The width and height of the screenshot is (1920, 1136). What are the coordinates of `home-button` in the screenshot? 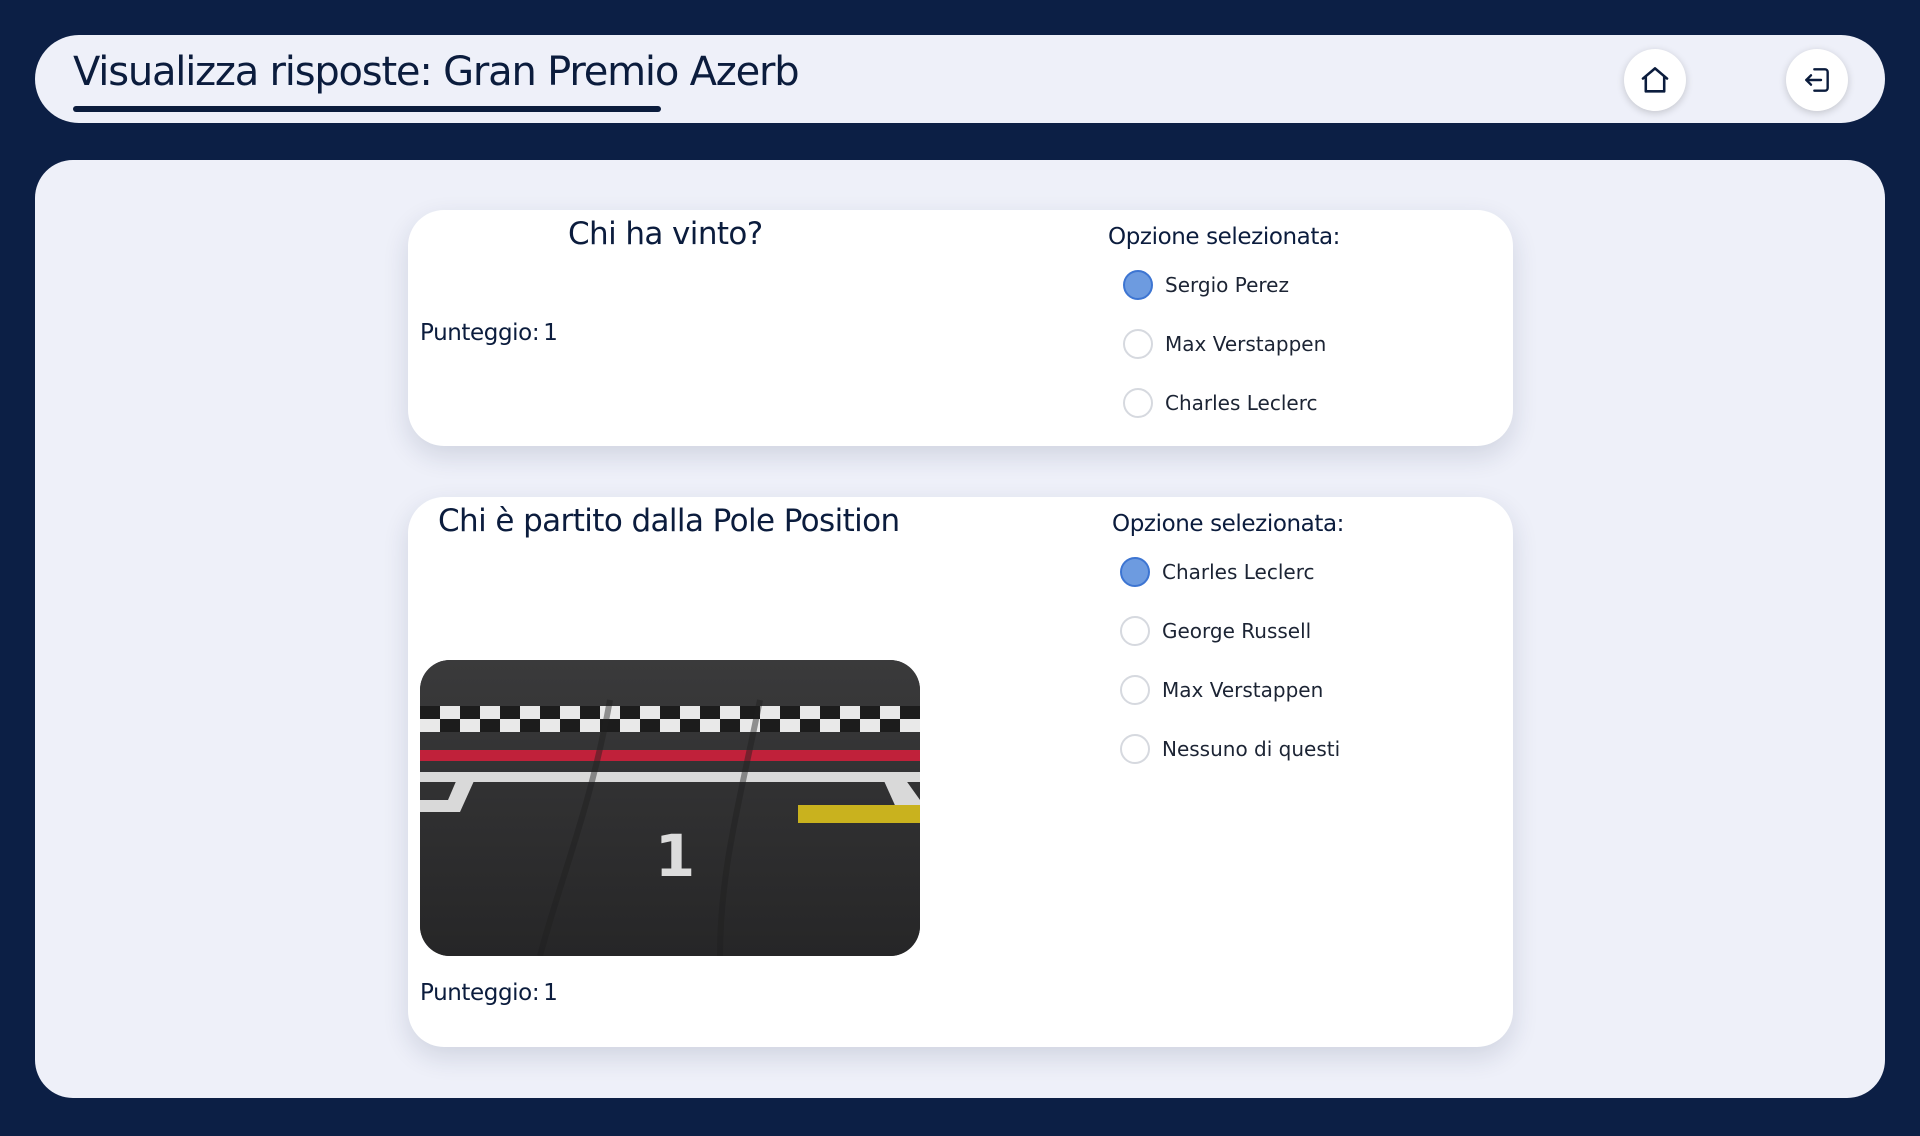 It's located at (1655, 80).